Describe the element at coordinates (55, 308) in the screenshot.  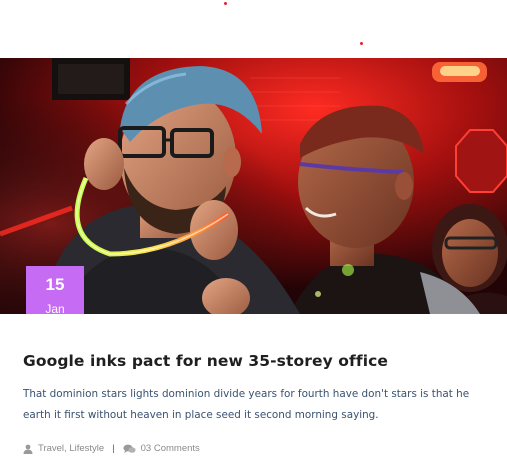
I see `date-month: Jan` at that location.